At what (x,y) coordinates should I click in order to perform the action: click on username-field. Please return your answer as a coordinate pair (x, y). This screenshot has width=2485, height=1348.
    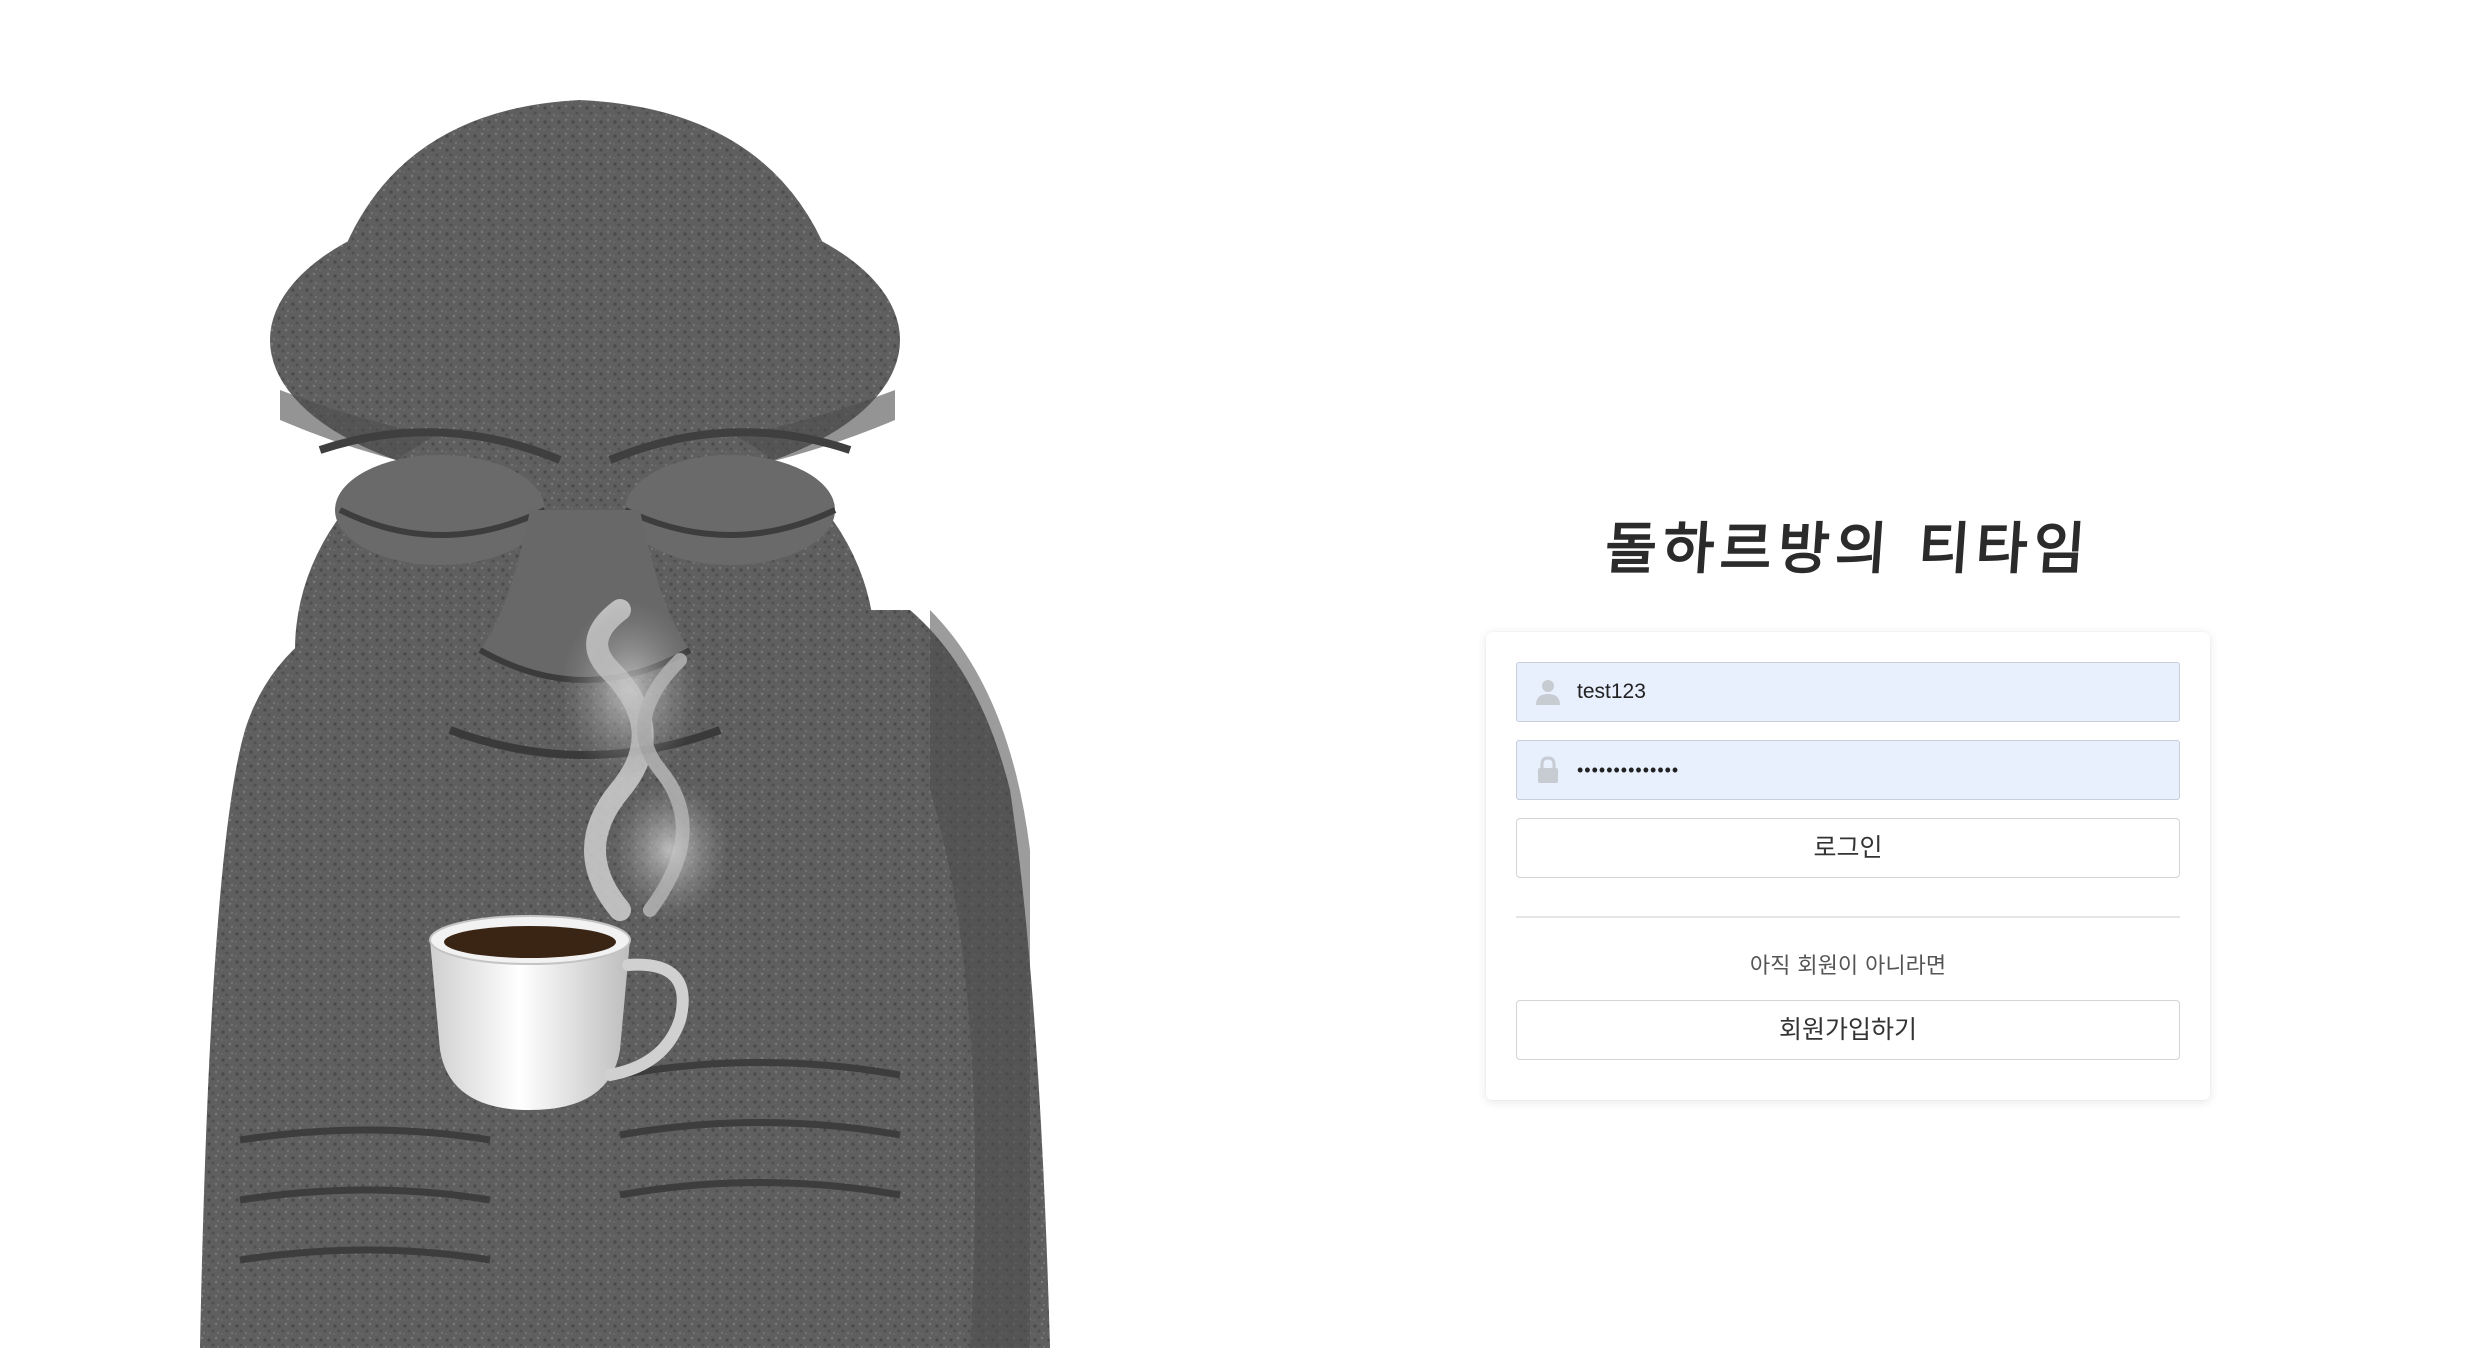
    Looking at the image, I should click on (1848, 692).